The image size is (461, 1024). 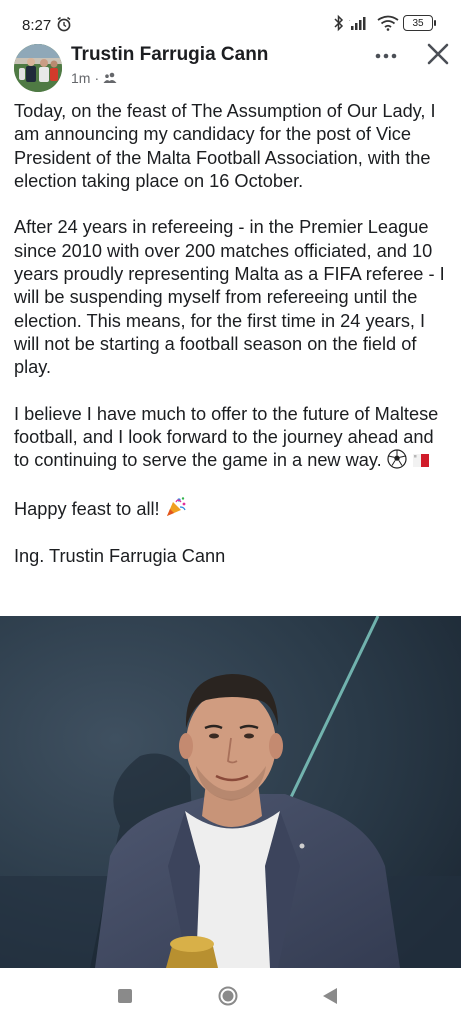 What do you see at coordinates (420, 461) in the screenshot?
I see `malta-flag-icon` at bounding box center [420, 461].